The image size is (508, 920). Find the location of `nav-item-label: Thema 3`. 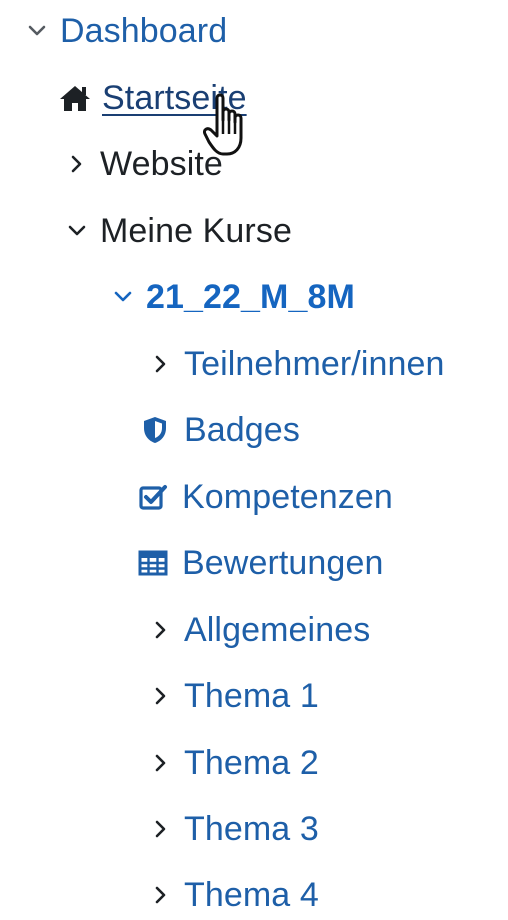

nav-item-label: Thema 3 is located at coordinates (251, 829).